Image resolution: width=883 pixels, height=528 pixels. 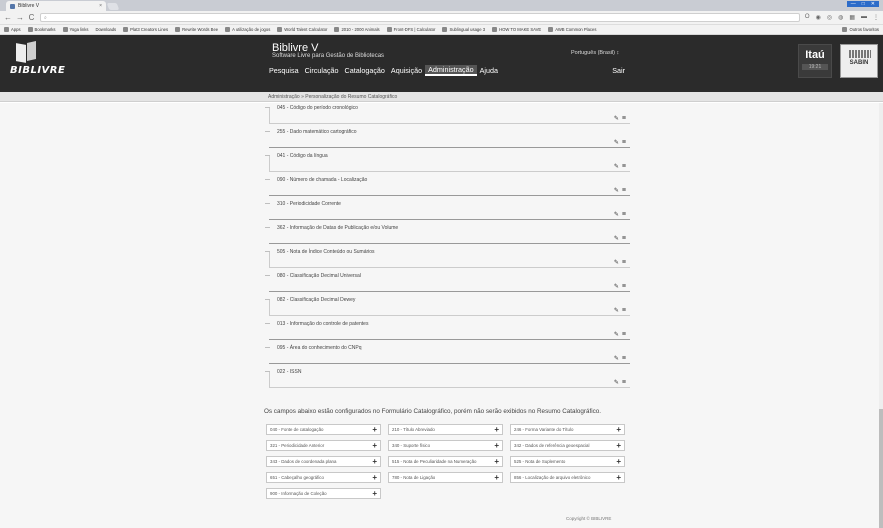 I want to click on opera-icon: O, so click(x=807, y=17).